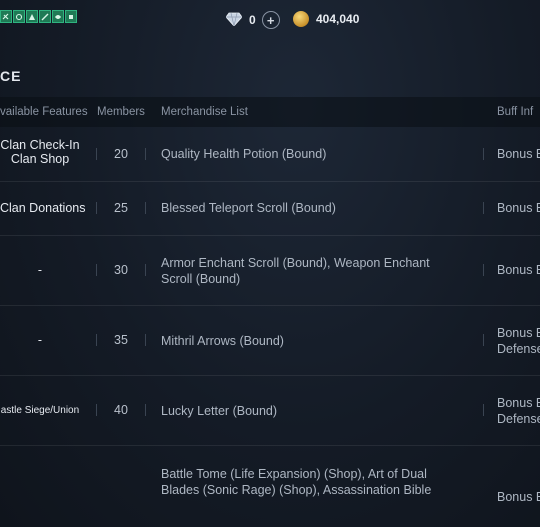  What do you see at coordinates (338, 19) in the screenshot?
I see `gold-count: 404,040` at bounding box center [338, 19].